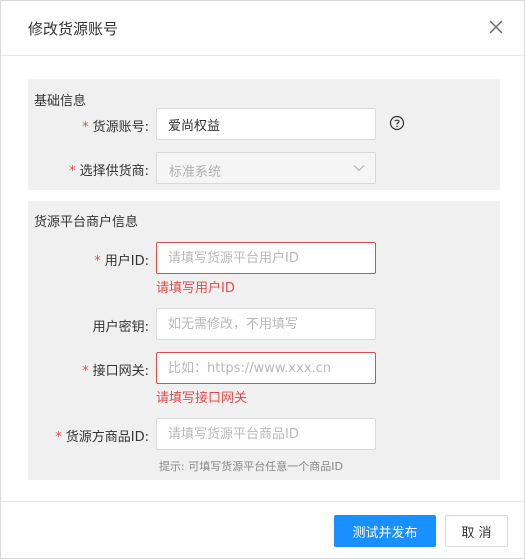  What do you see at coordinates (251, 466) in the screenshot?
I see `product-id-hint: 提示: 可填写货源平台任意一个商品ID` at bounding box center [251, 466].